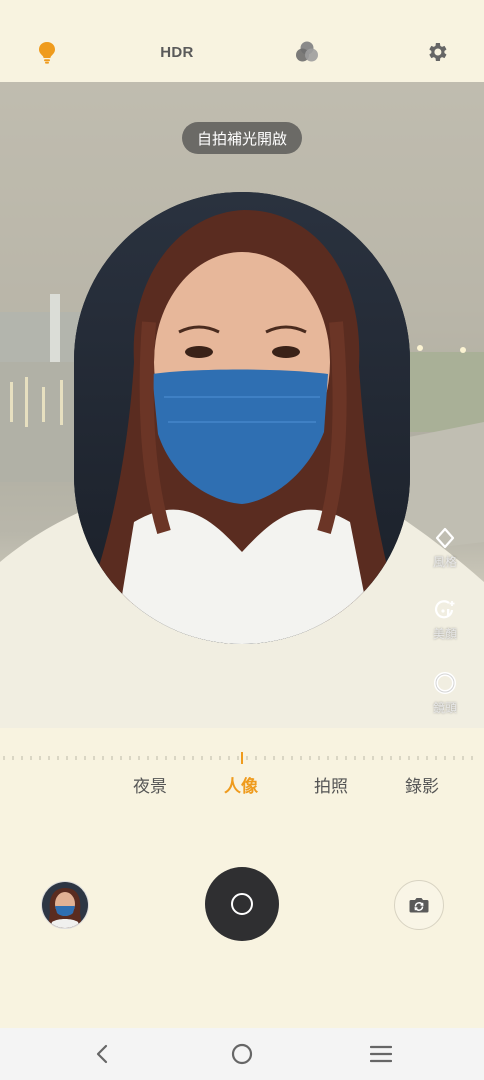  I want to click on home-circle-icon, so click(242, 1054).